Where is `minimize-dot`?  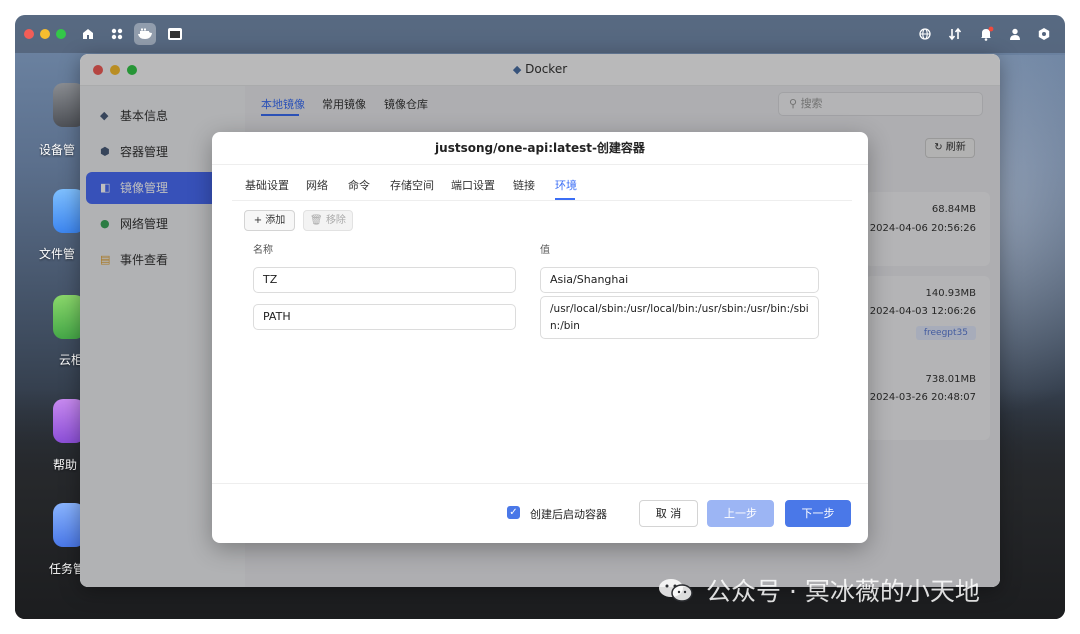
minimize-dot is located at coordinates (45, 34).